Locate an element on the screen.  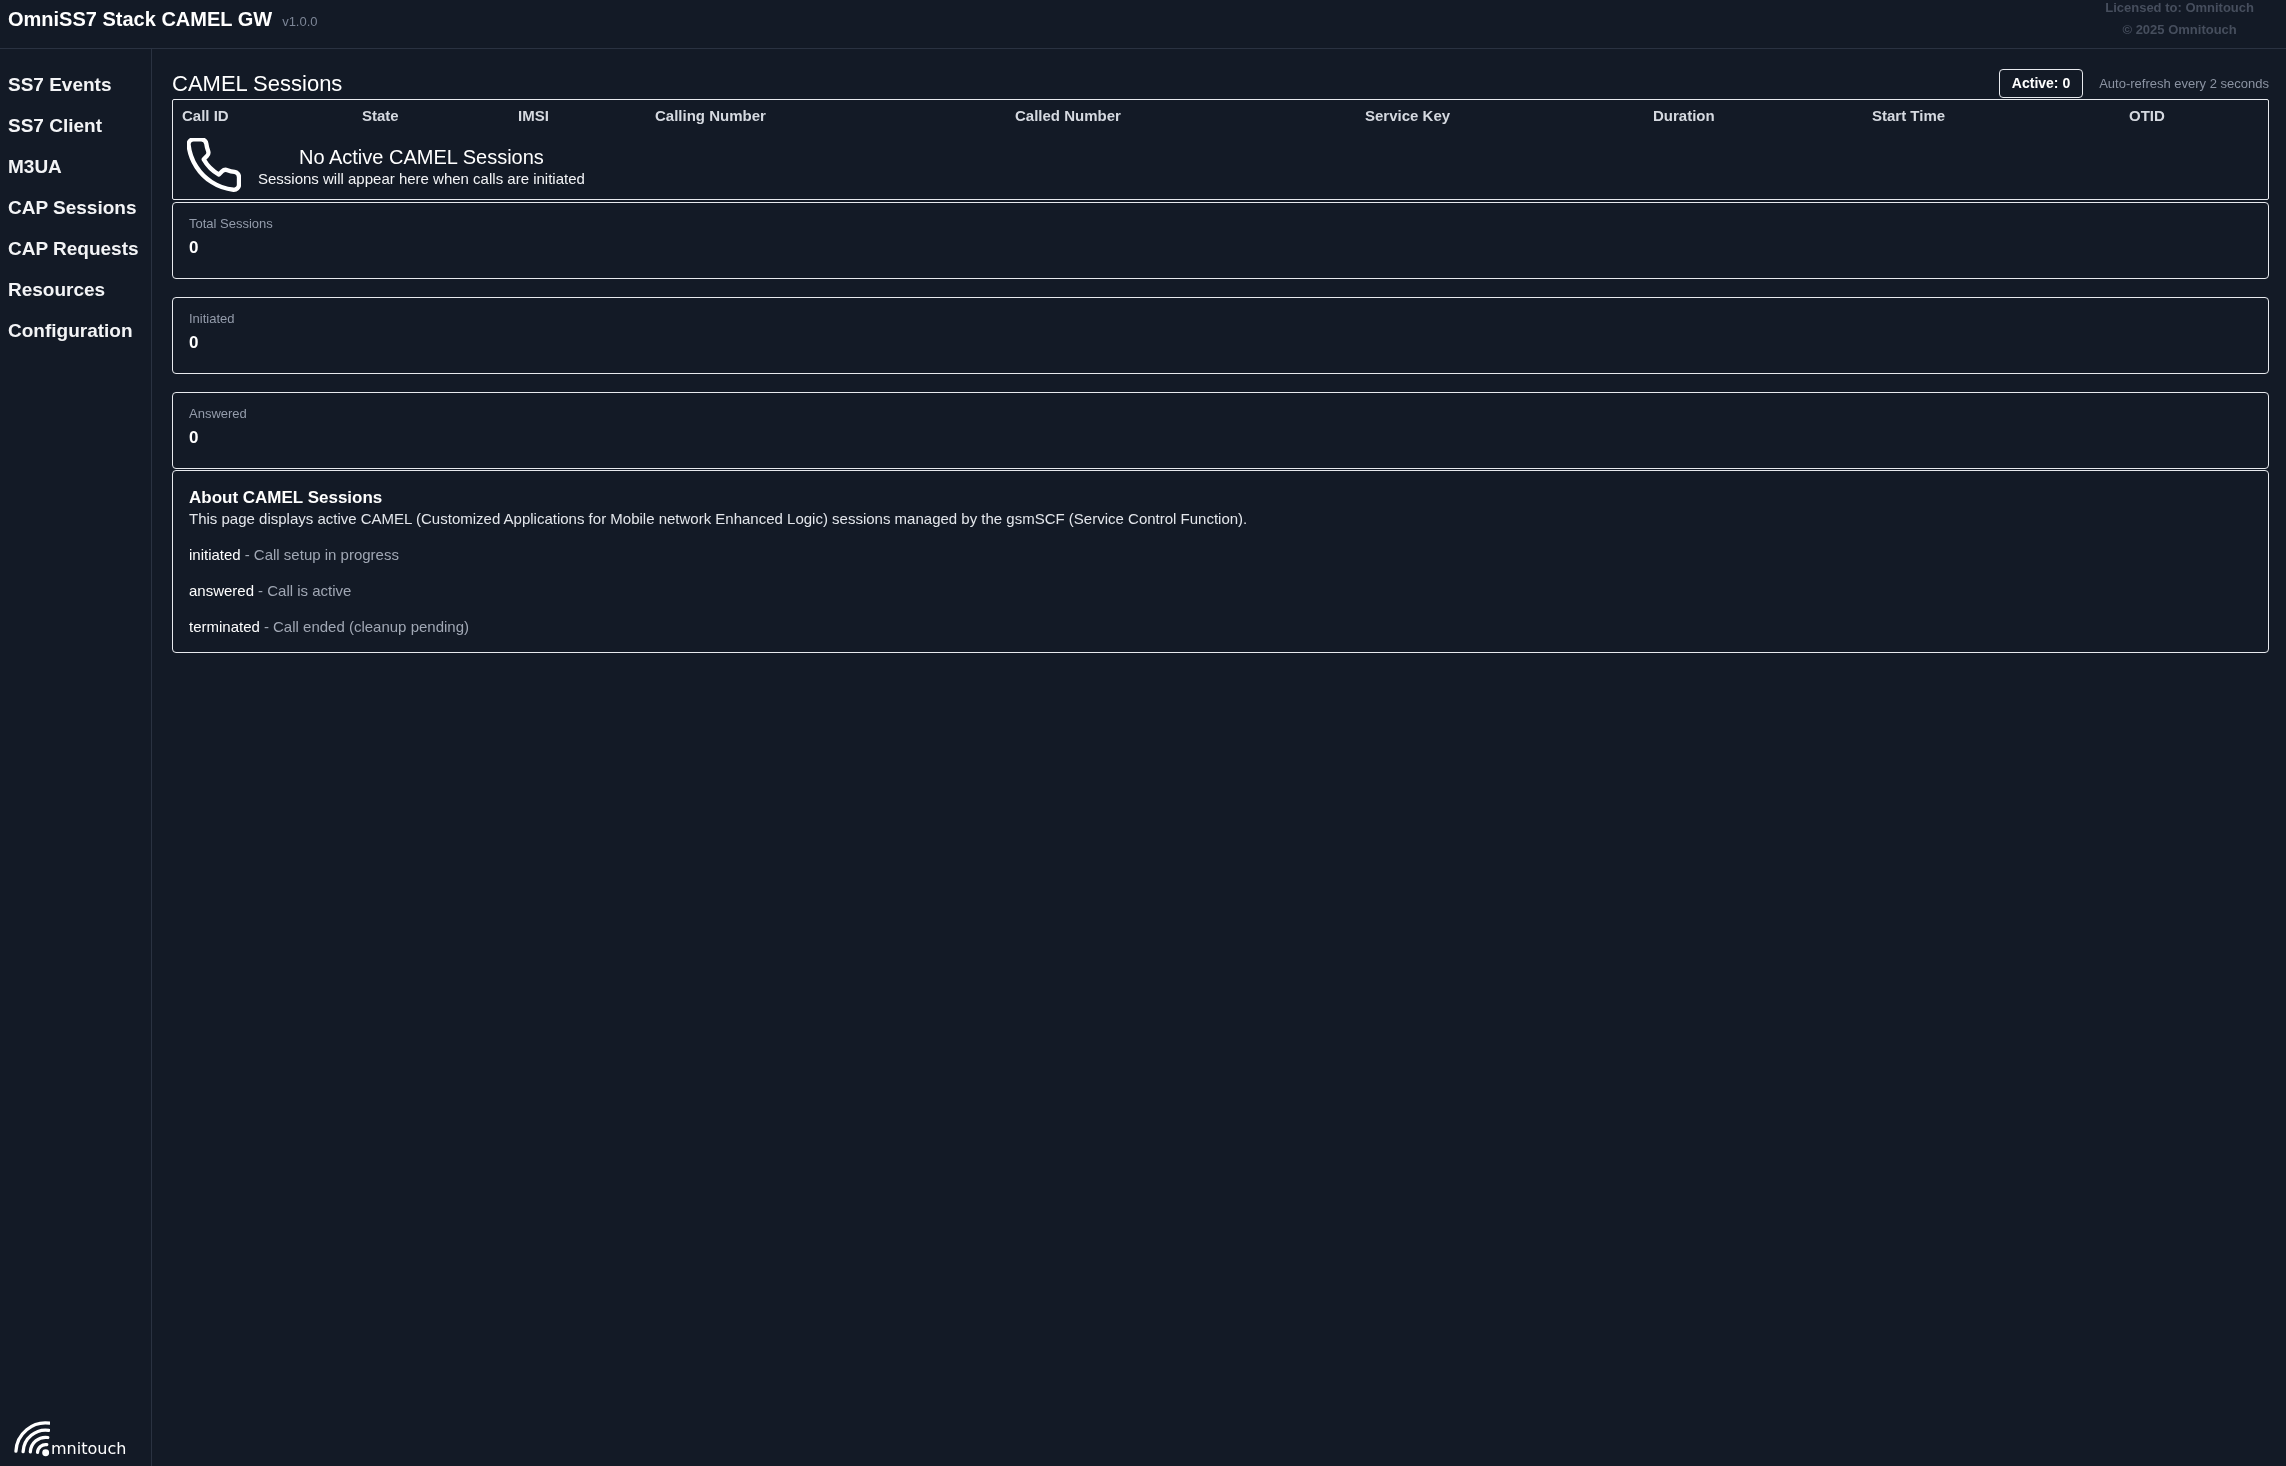
state-description: - Call is active is located at coordinates (305, 590).